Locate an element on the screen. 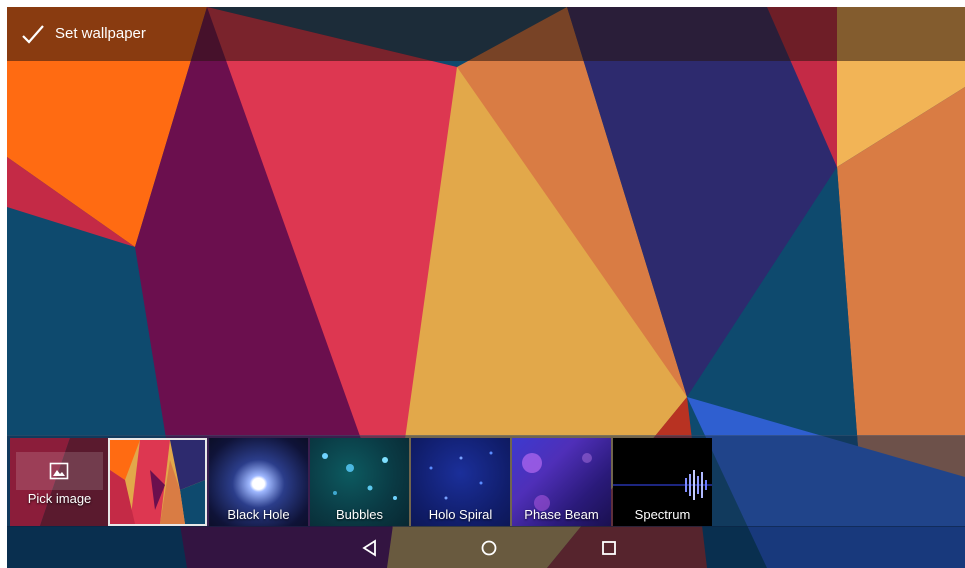 Image resolution: width=965 pixels, height=568 pixels. tile-label: Pick image is located at coordinates (59, 498).